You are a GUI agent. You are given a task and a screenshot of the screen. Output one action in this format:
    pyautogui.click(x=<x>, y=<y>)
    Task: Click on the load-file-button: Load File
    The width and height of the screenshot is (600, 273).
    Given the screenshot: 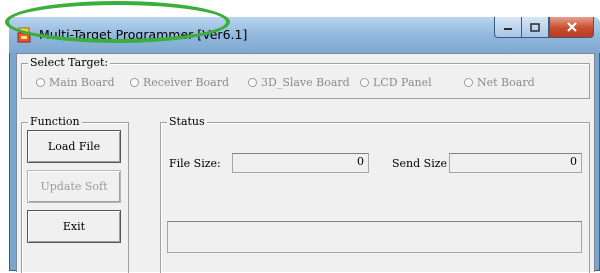 What is the action you would take?
    pyautogui.click(x=74, y=146)
    